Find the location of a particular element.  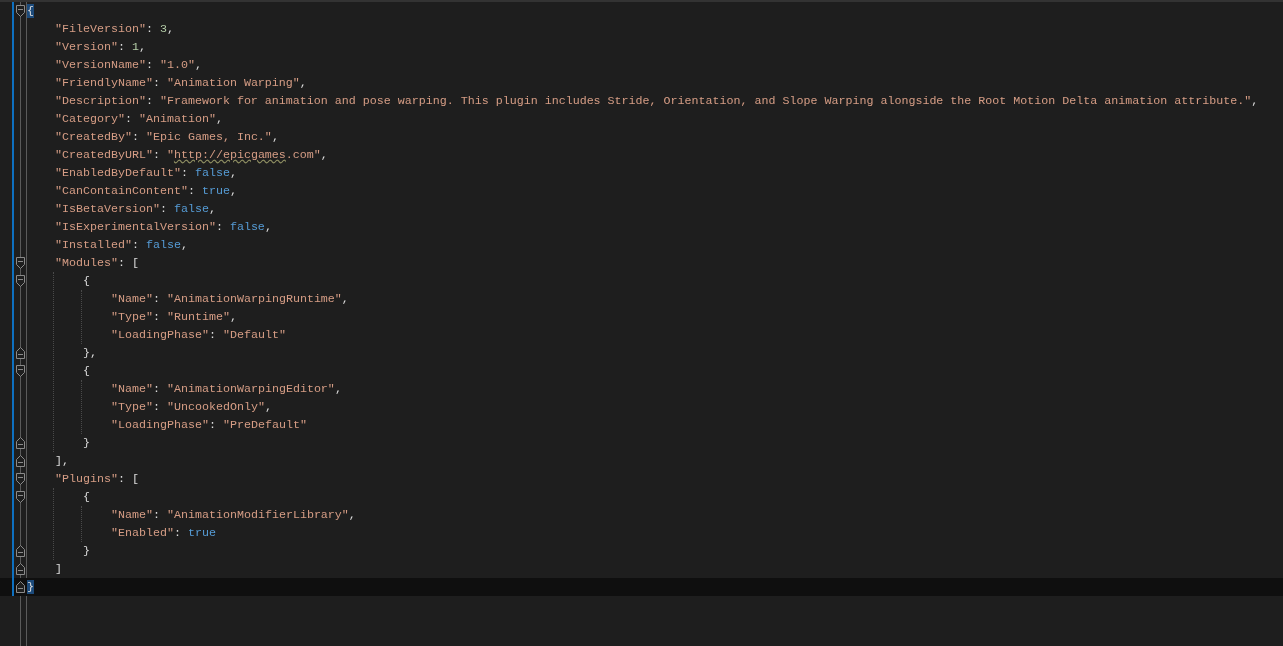

code-line: "IsBetaVersion": false, is located at coordinates (135, 209).